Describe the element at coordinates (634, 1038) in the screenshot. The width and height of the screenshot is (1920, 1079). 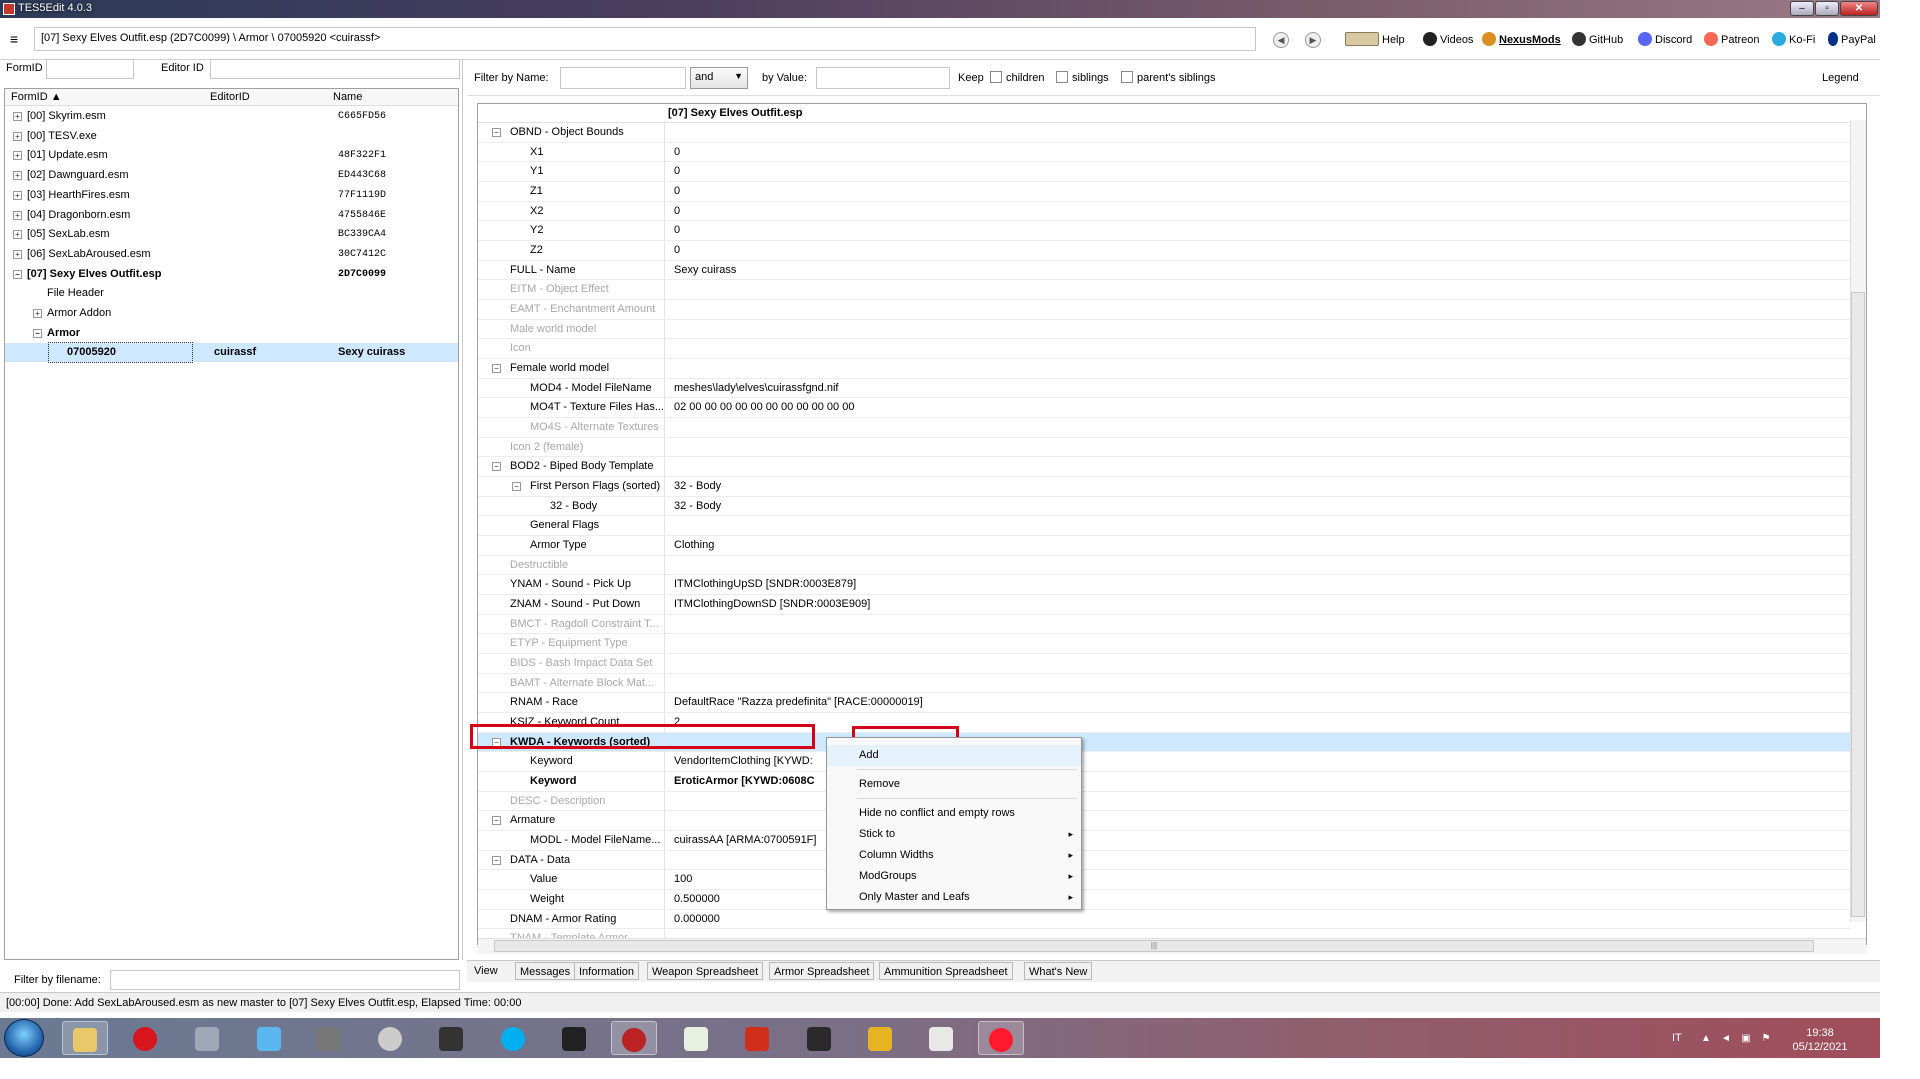
I see `taskbar-tes5edit-icon` at that location.